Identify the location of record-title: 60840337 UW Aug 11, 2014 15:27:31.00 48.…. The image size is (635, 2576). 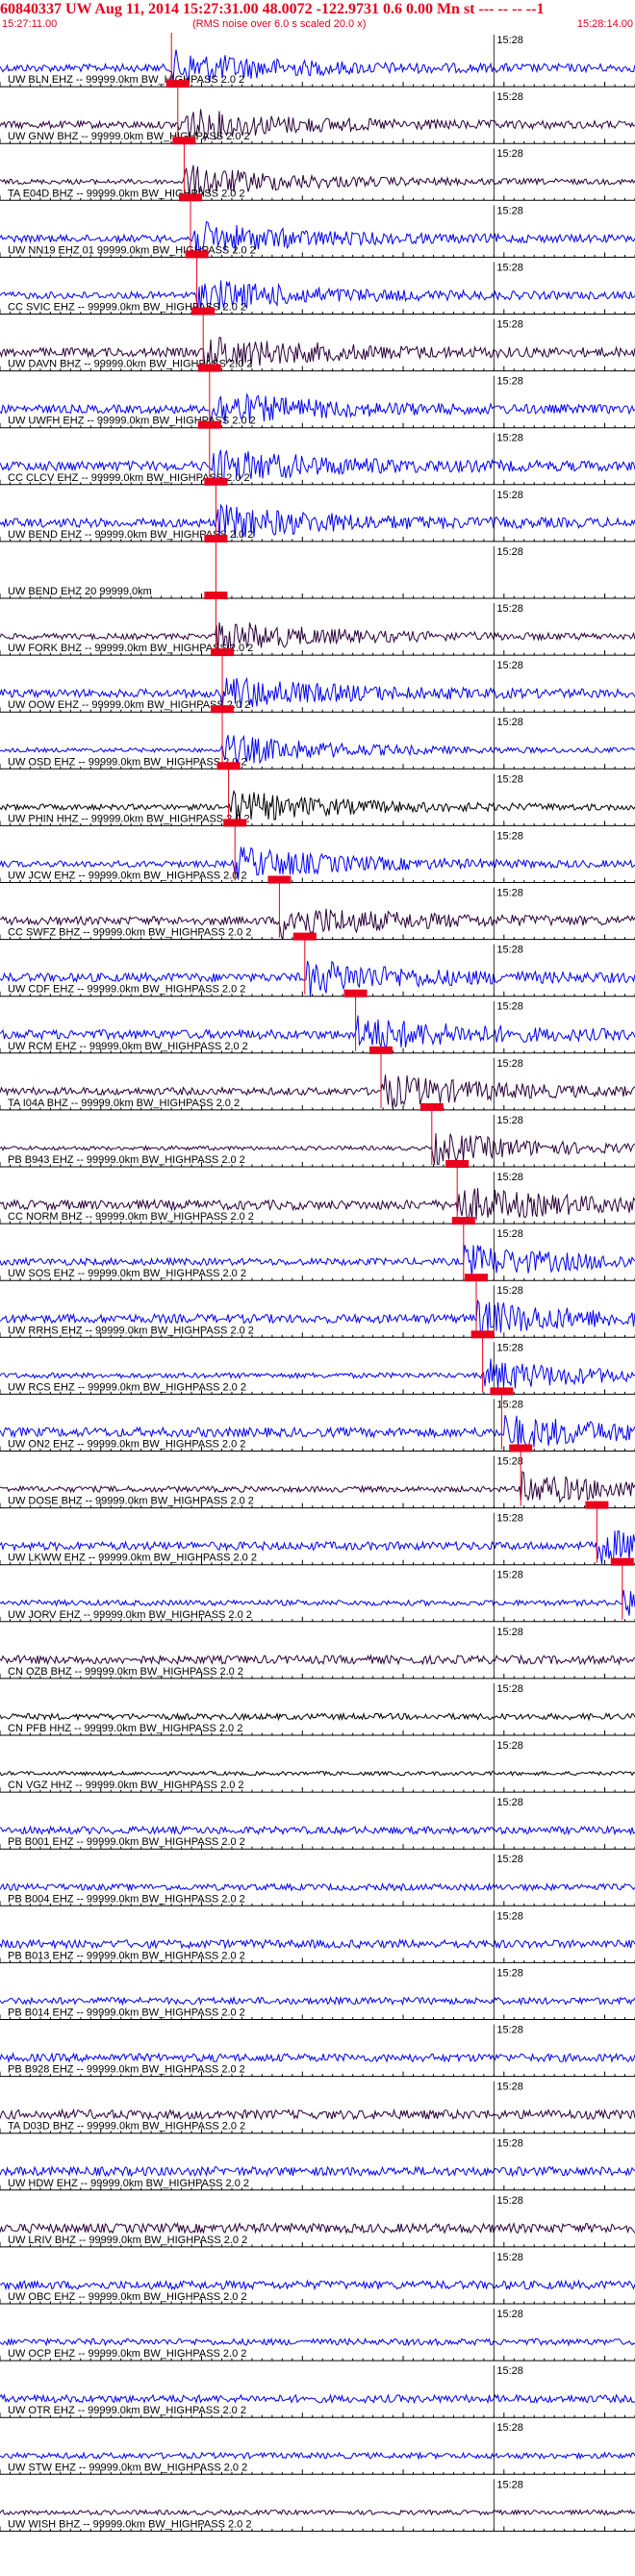
(317, 9).